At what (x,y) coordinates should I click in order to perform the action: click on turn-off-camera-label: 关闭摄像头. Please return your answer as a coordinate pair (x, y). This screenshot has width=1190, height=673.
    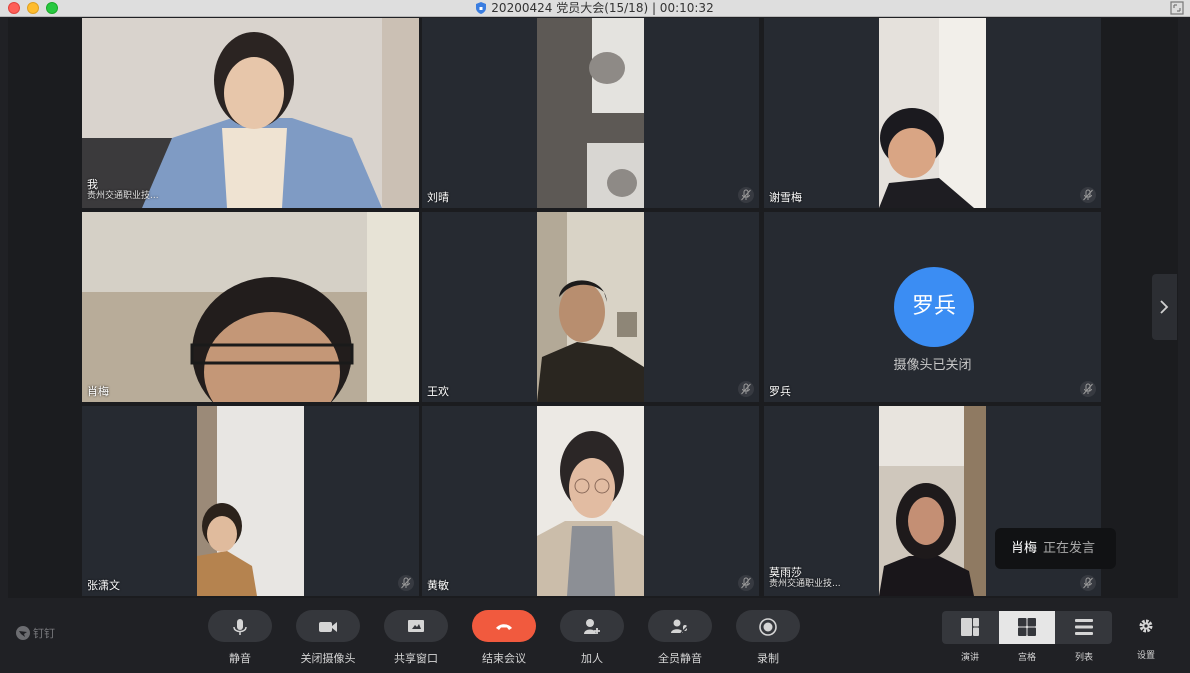
    Looking at the image, I should click on (328, 658).